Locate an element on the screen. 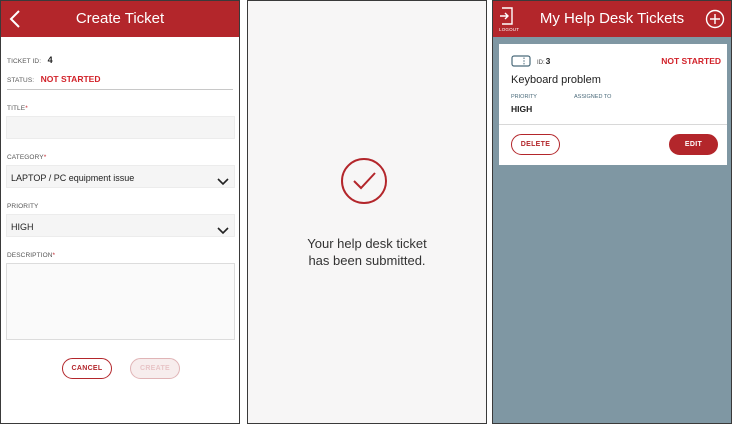 This screenshot has height=426, width=732. category-label: CATEGORY* is located at coordinates (26, 157).